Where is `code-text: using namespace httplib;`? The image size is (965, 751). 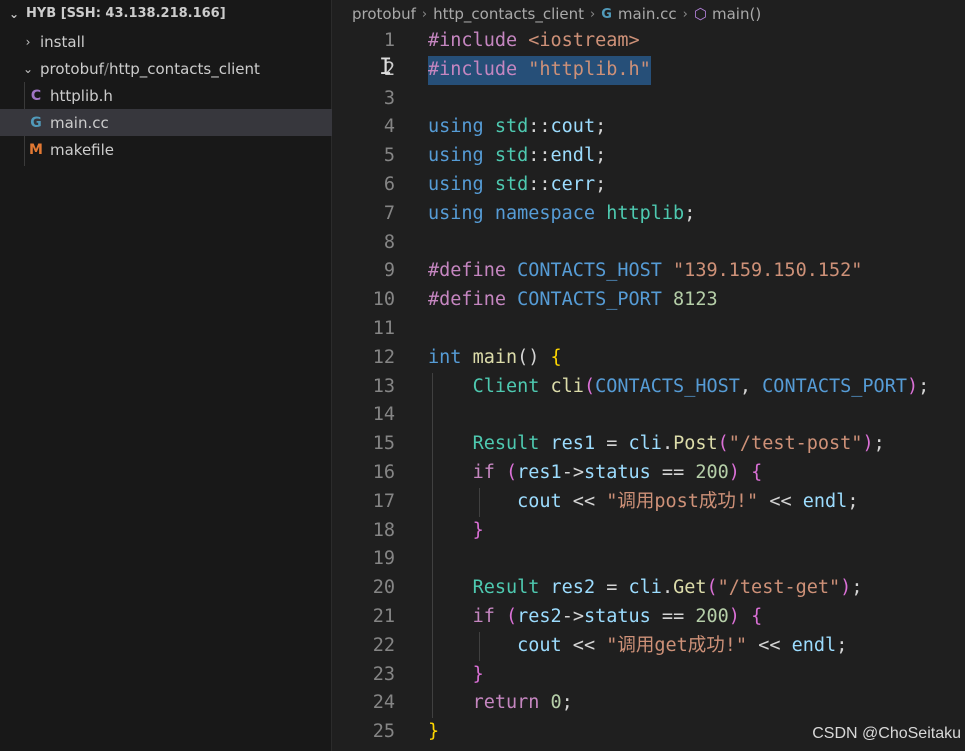 code-text: using namespace httplib; is located at coordinates (561, 214).